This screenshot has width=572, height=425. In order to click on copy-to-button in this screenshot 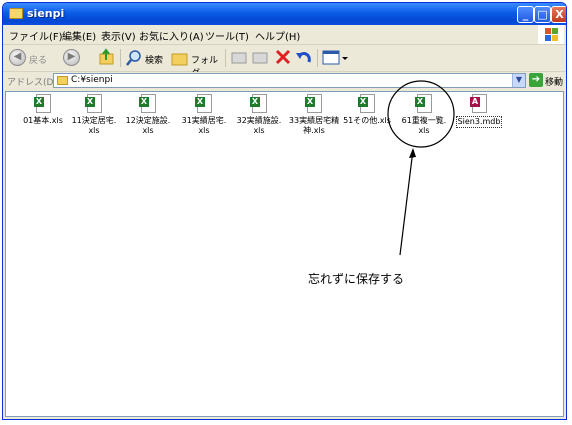, I will do `click(261, 58)`.